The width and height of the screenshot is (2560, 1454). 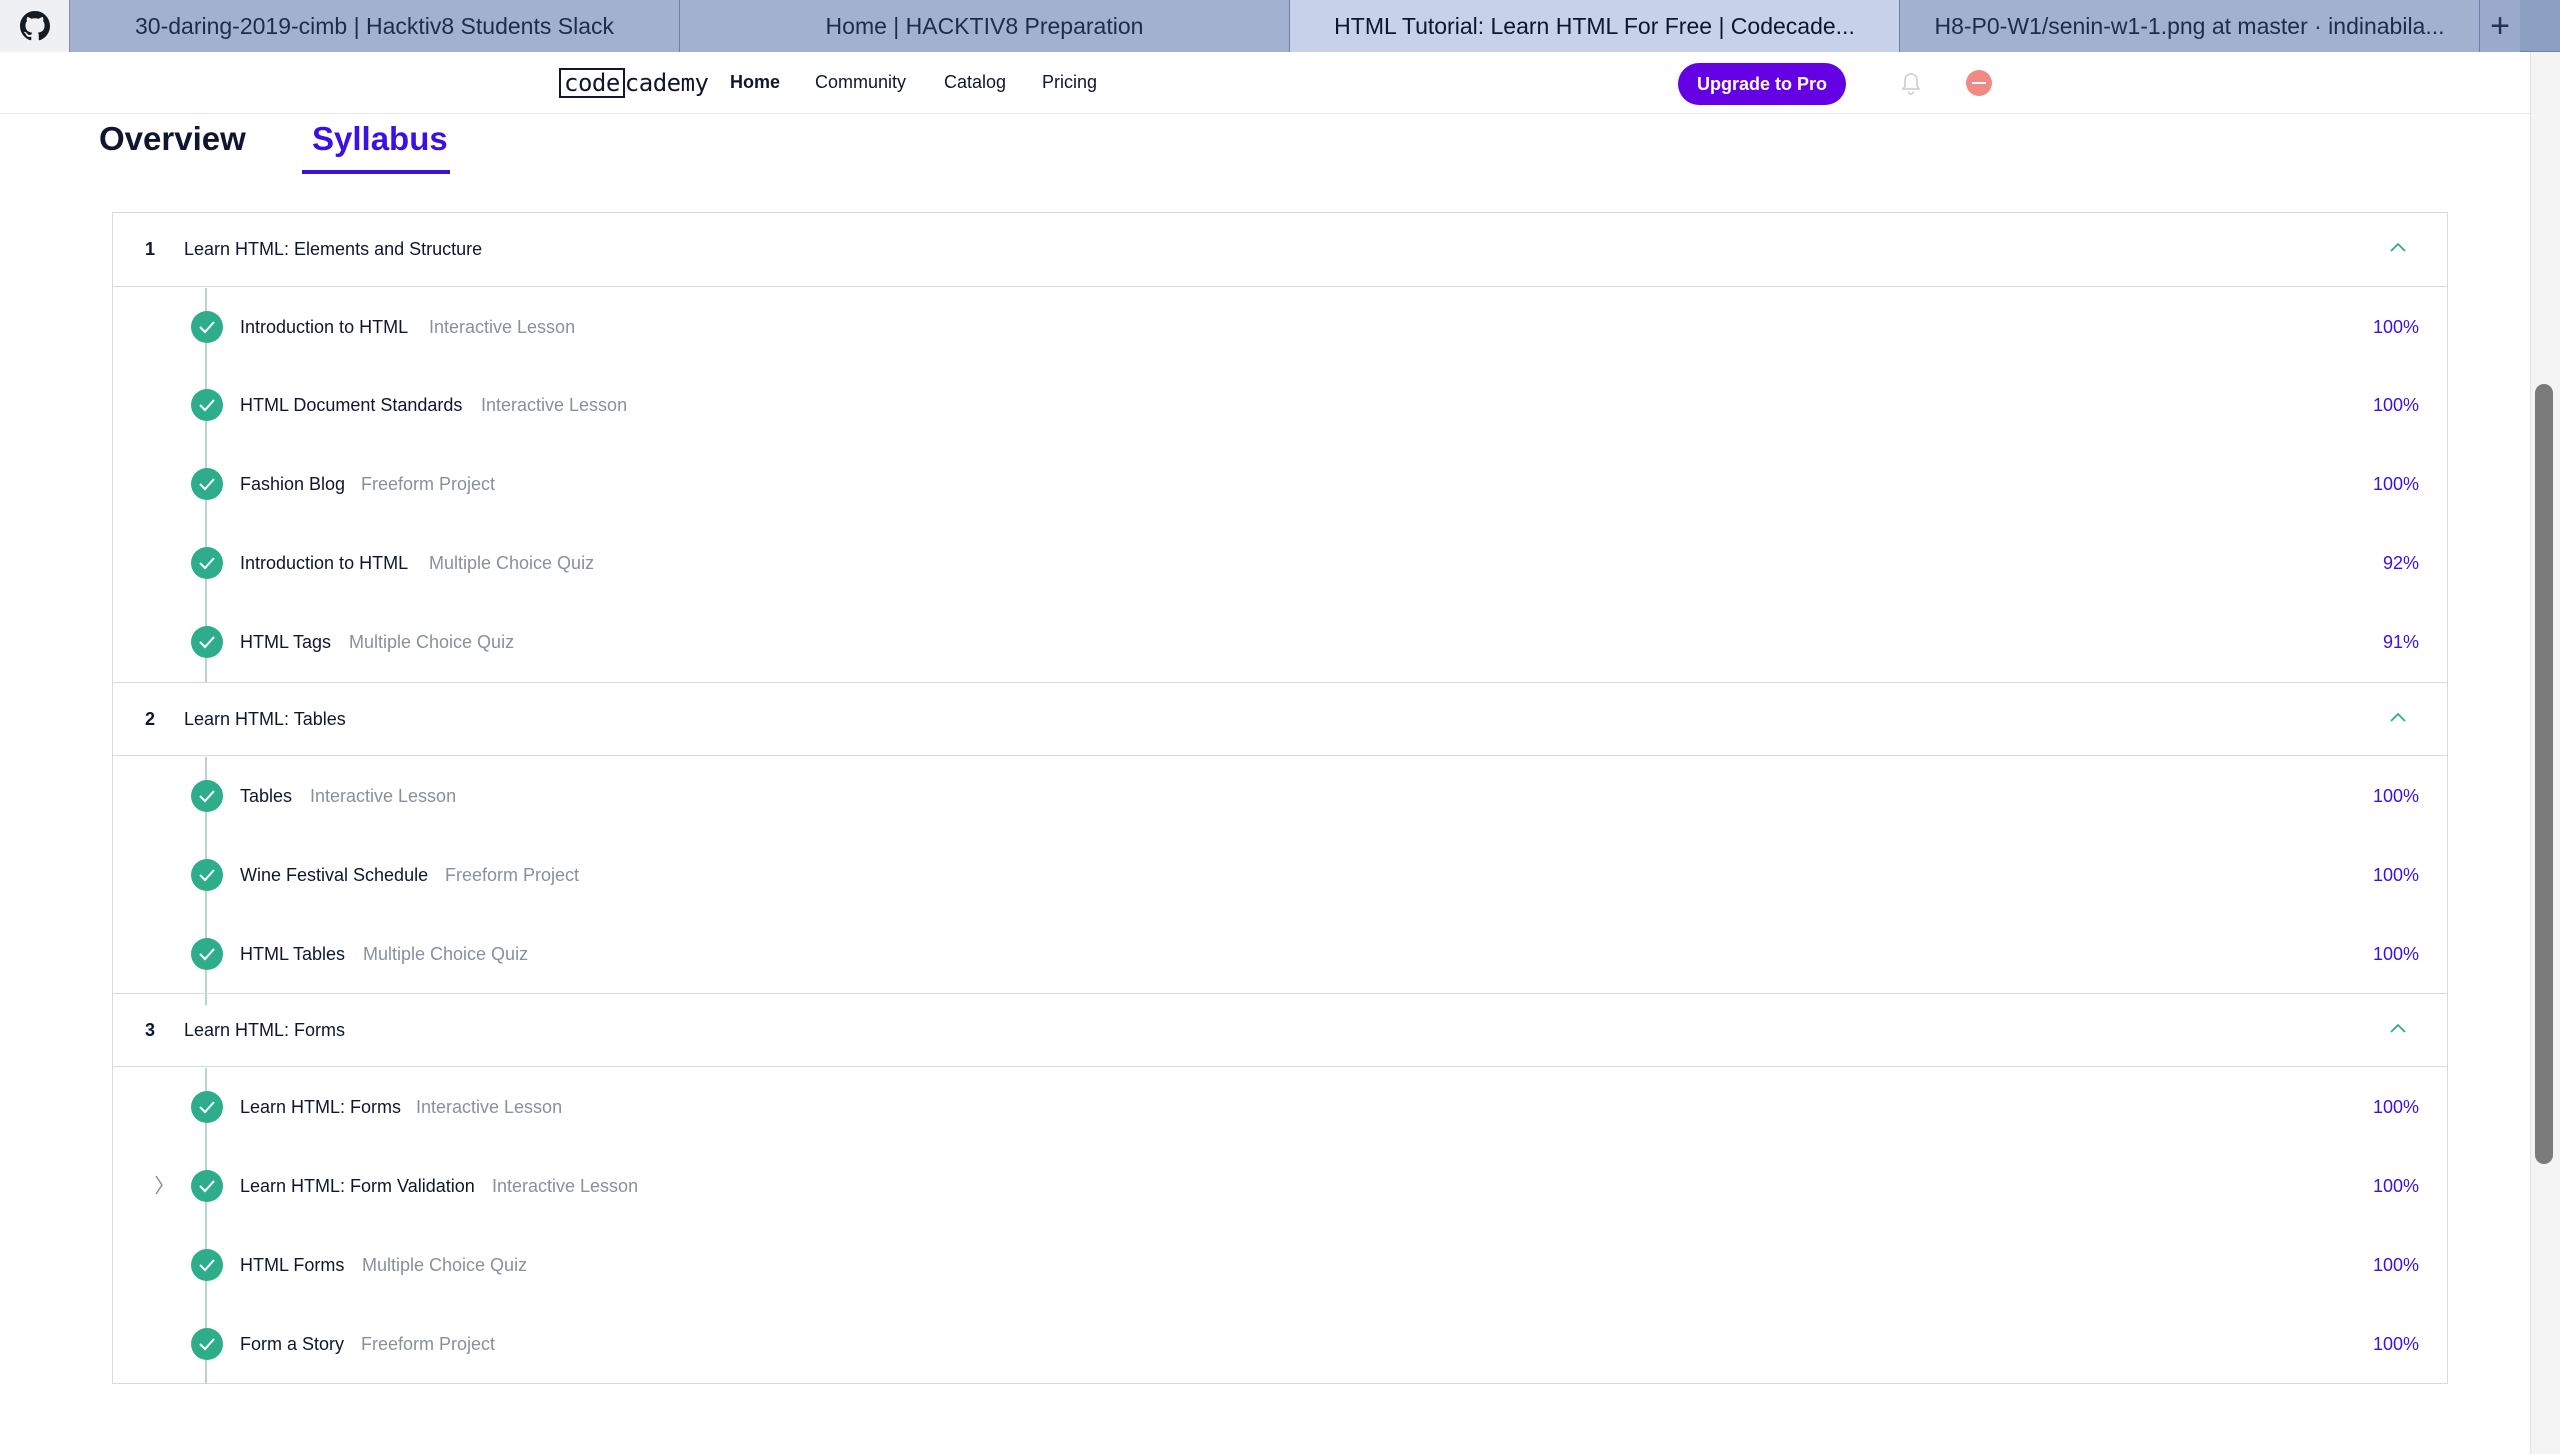 What do you see at coordinates (2400, 642) in the screenshot?
I see `lesson-progress: 91%` at bounding box center [2400, 642].